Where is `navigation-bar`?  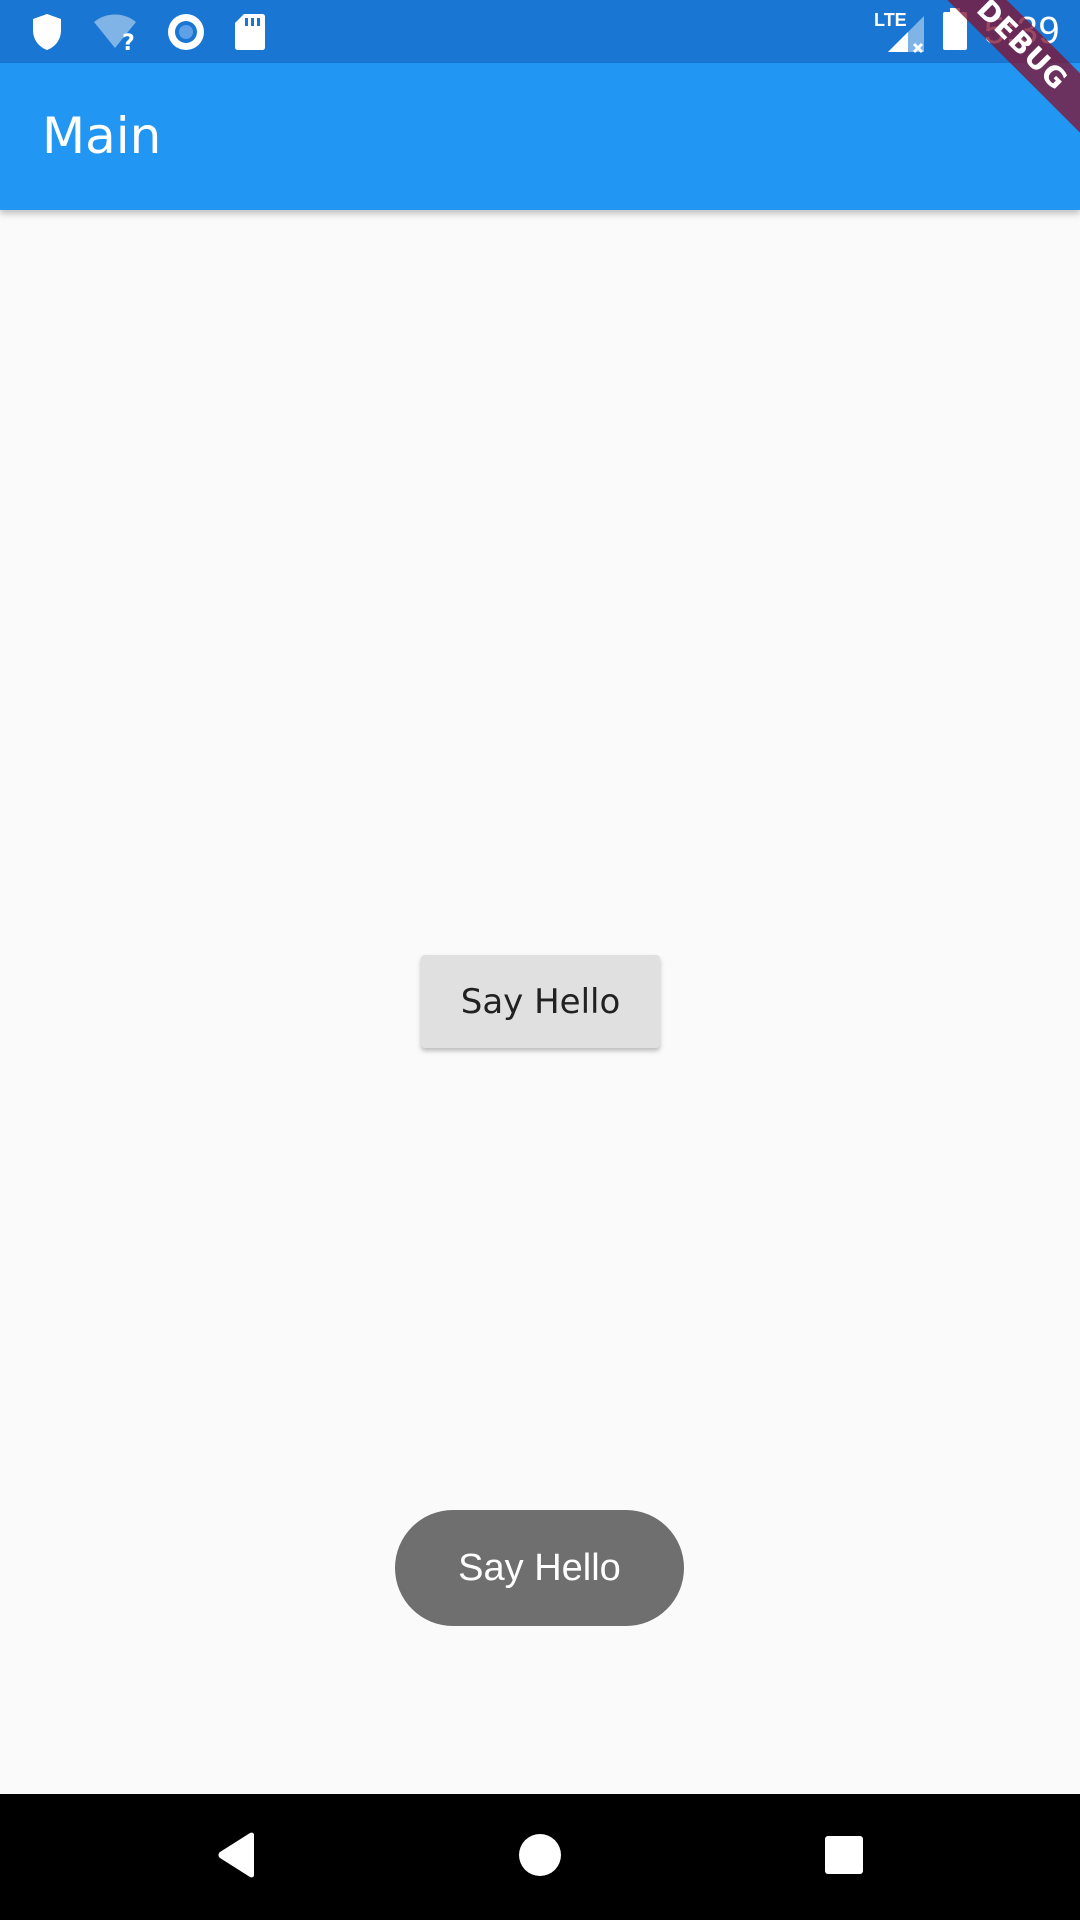 navigation-bar is located at coordinates (540, 1857).